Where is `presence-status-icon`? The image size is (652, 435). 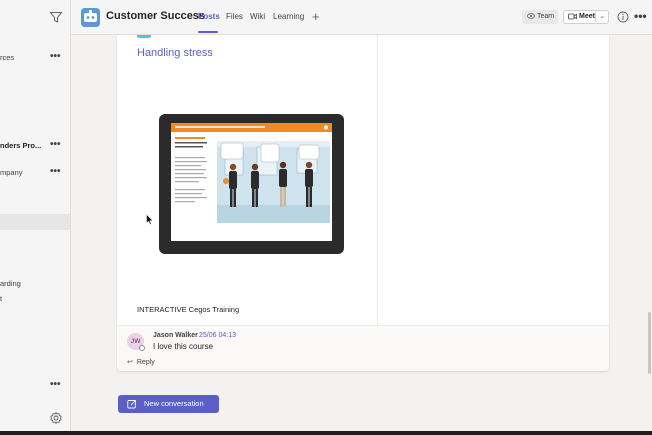
presence-status-icon is located at coordinates (142, 348).